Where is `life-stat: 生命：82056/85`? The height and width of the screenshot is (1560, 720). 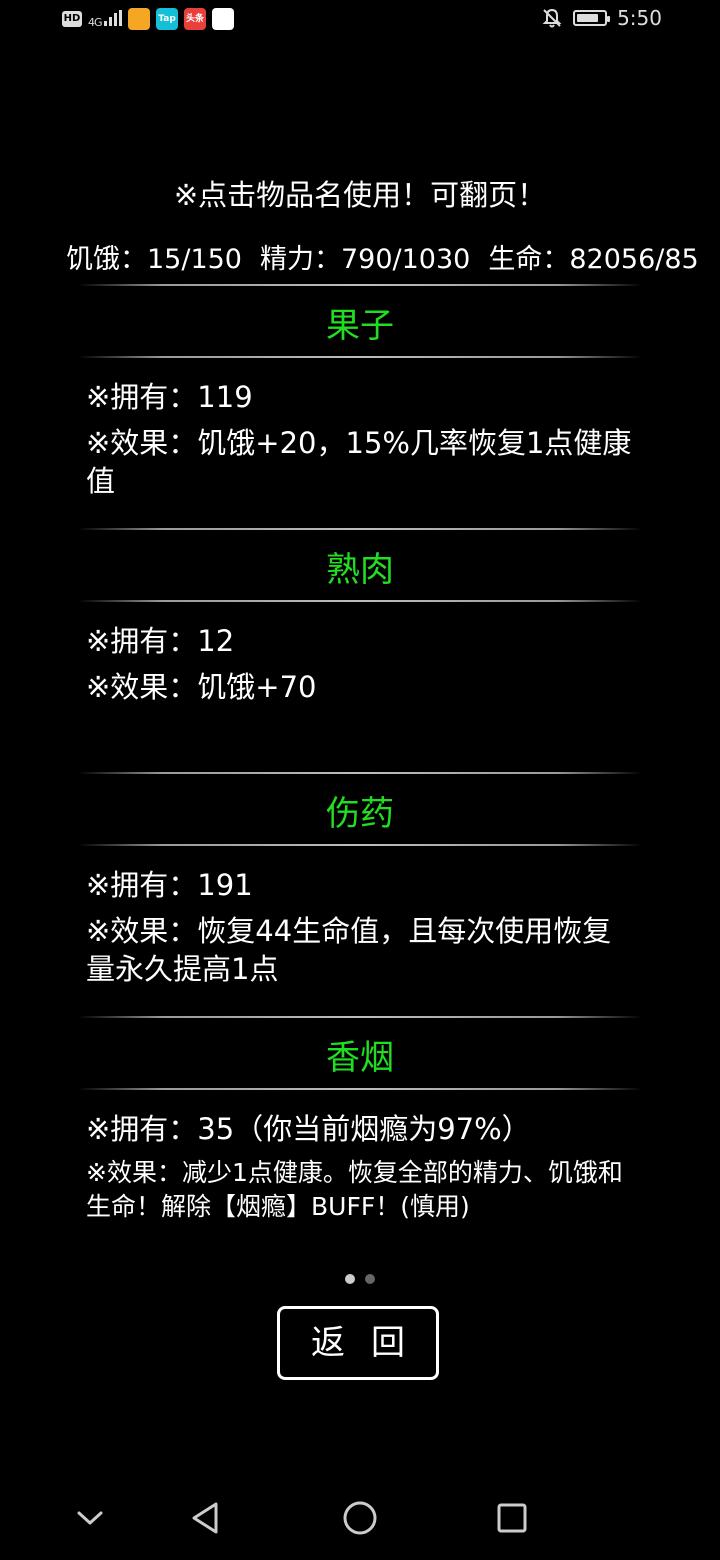 life-stat: 生命：82056/85 is located at coordinates (593, 259).